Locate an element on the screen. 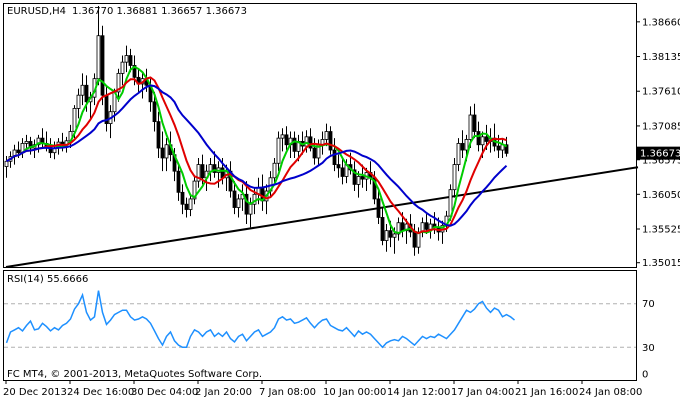  current-price-value: 1.36673 is located at coordinates (660, 154).